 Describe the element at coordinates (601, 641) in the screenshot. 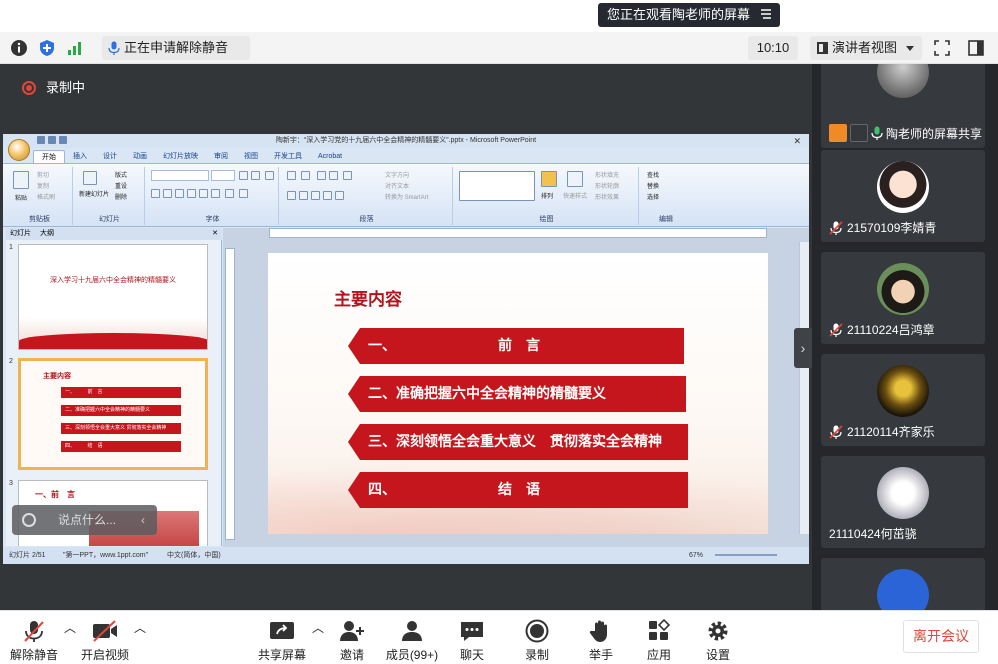

I see `raise-hand-button: 举手` at that location.